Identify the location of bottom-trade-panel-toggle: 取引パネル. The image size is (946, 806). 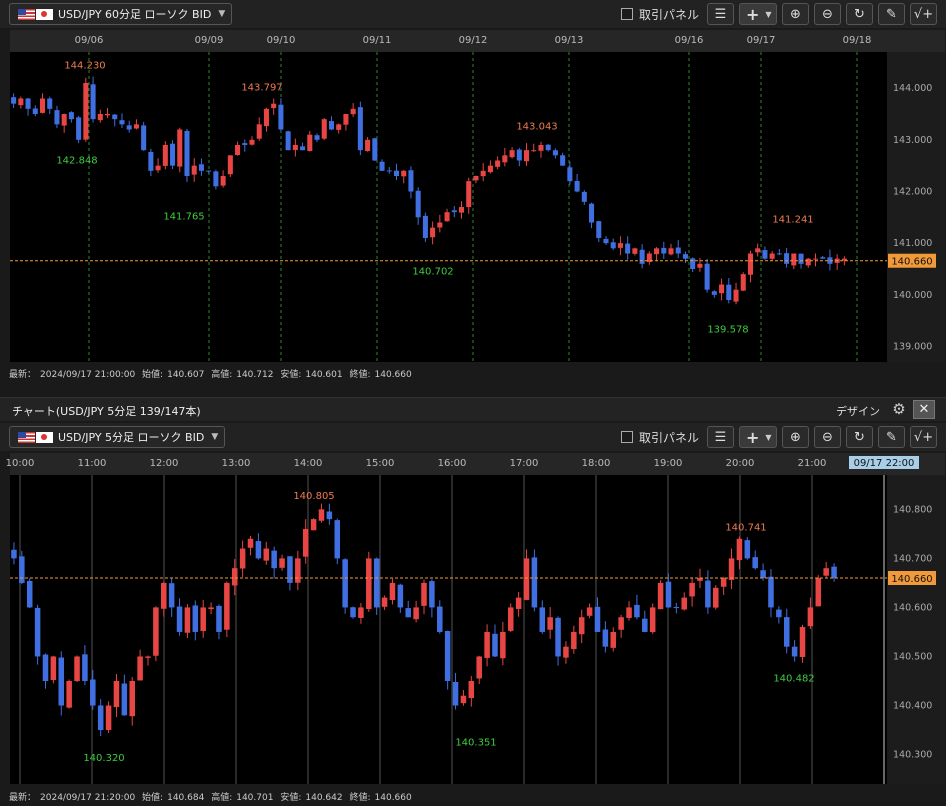
(659, 437).